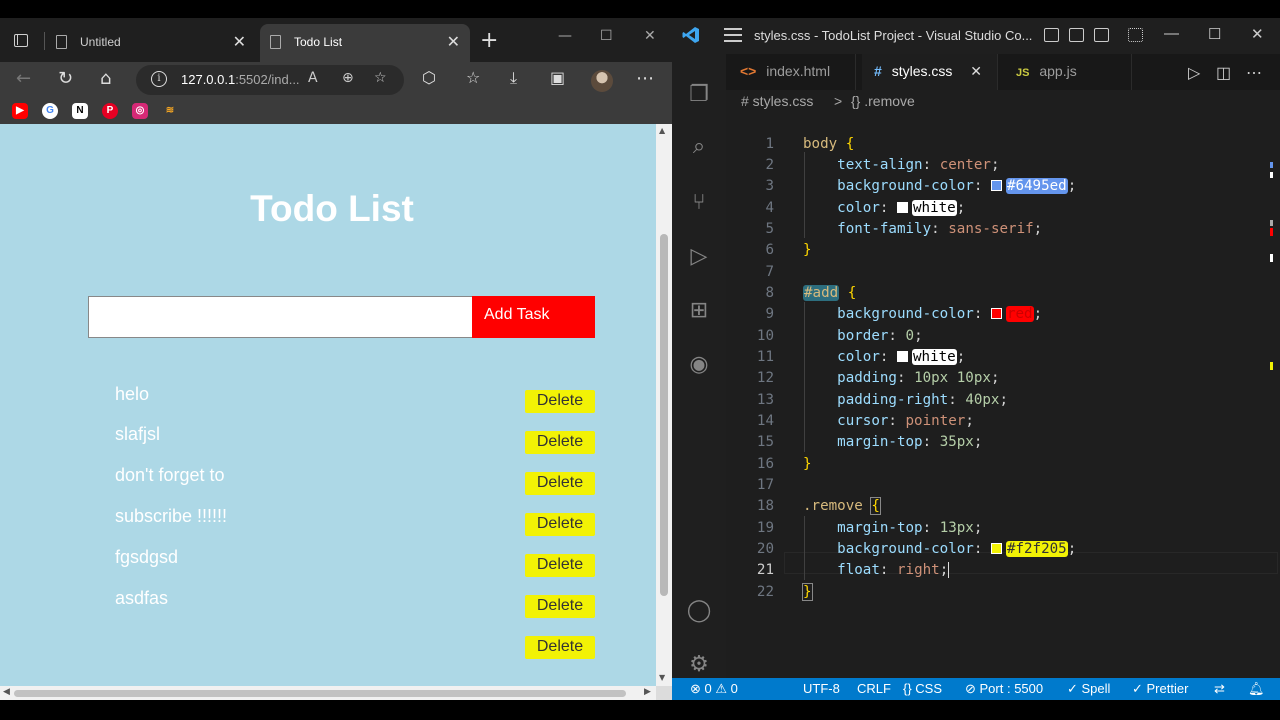  What do you see at coordinates (21, 40) in the screenshot?
I see `tab-actions-icon` at bounding box center [21, 40].